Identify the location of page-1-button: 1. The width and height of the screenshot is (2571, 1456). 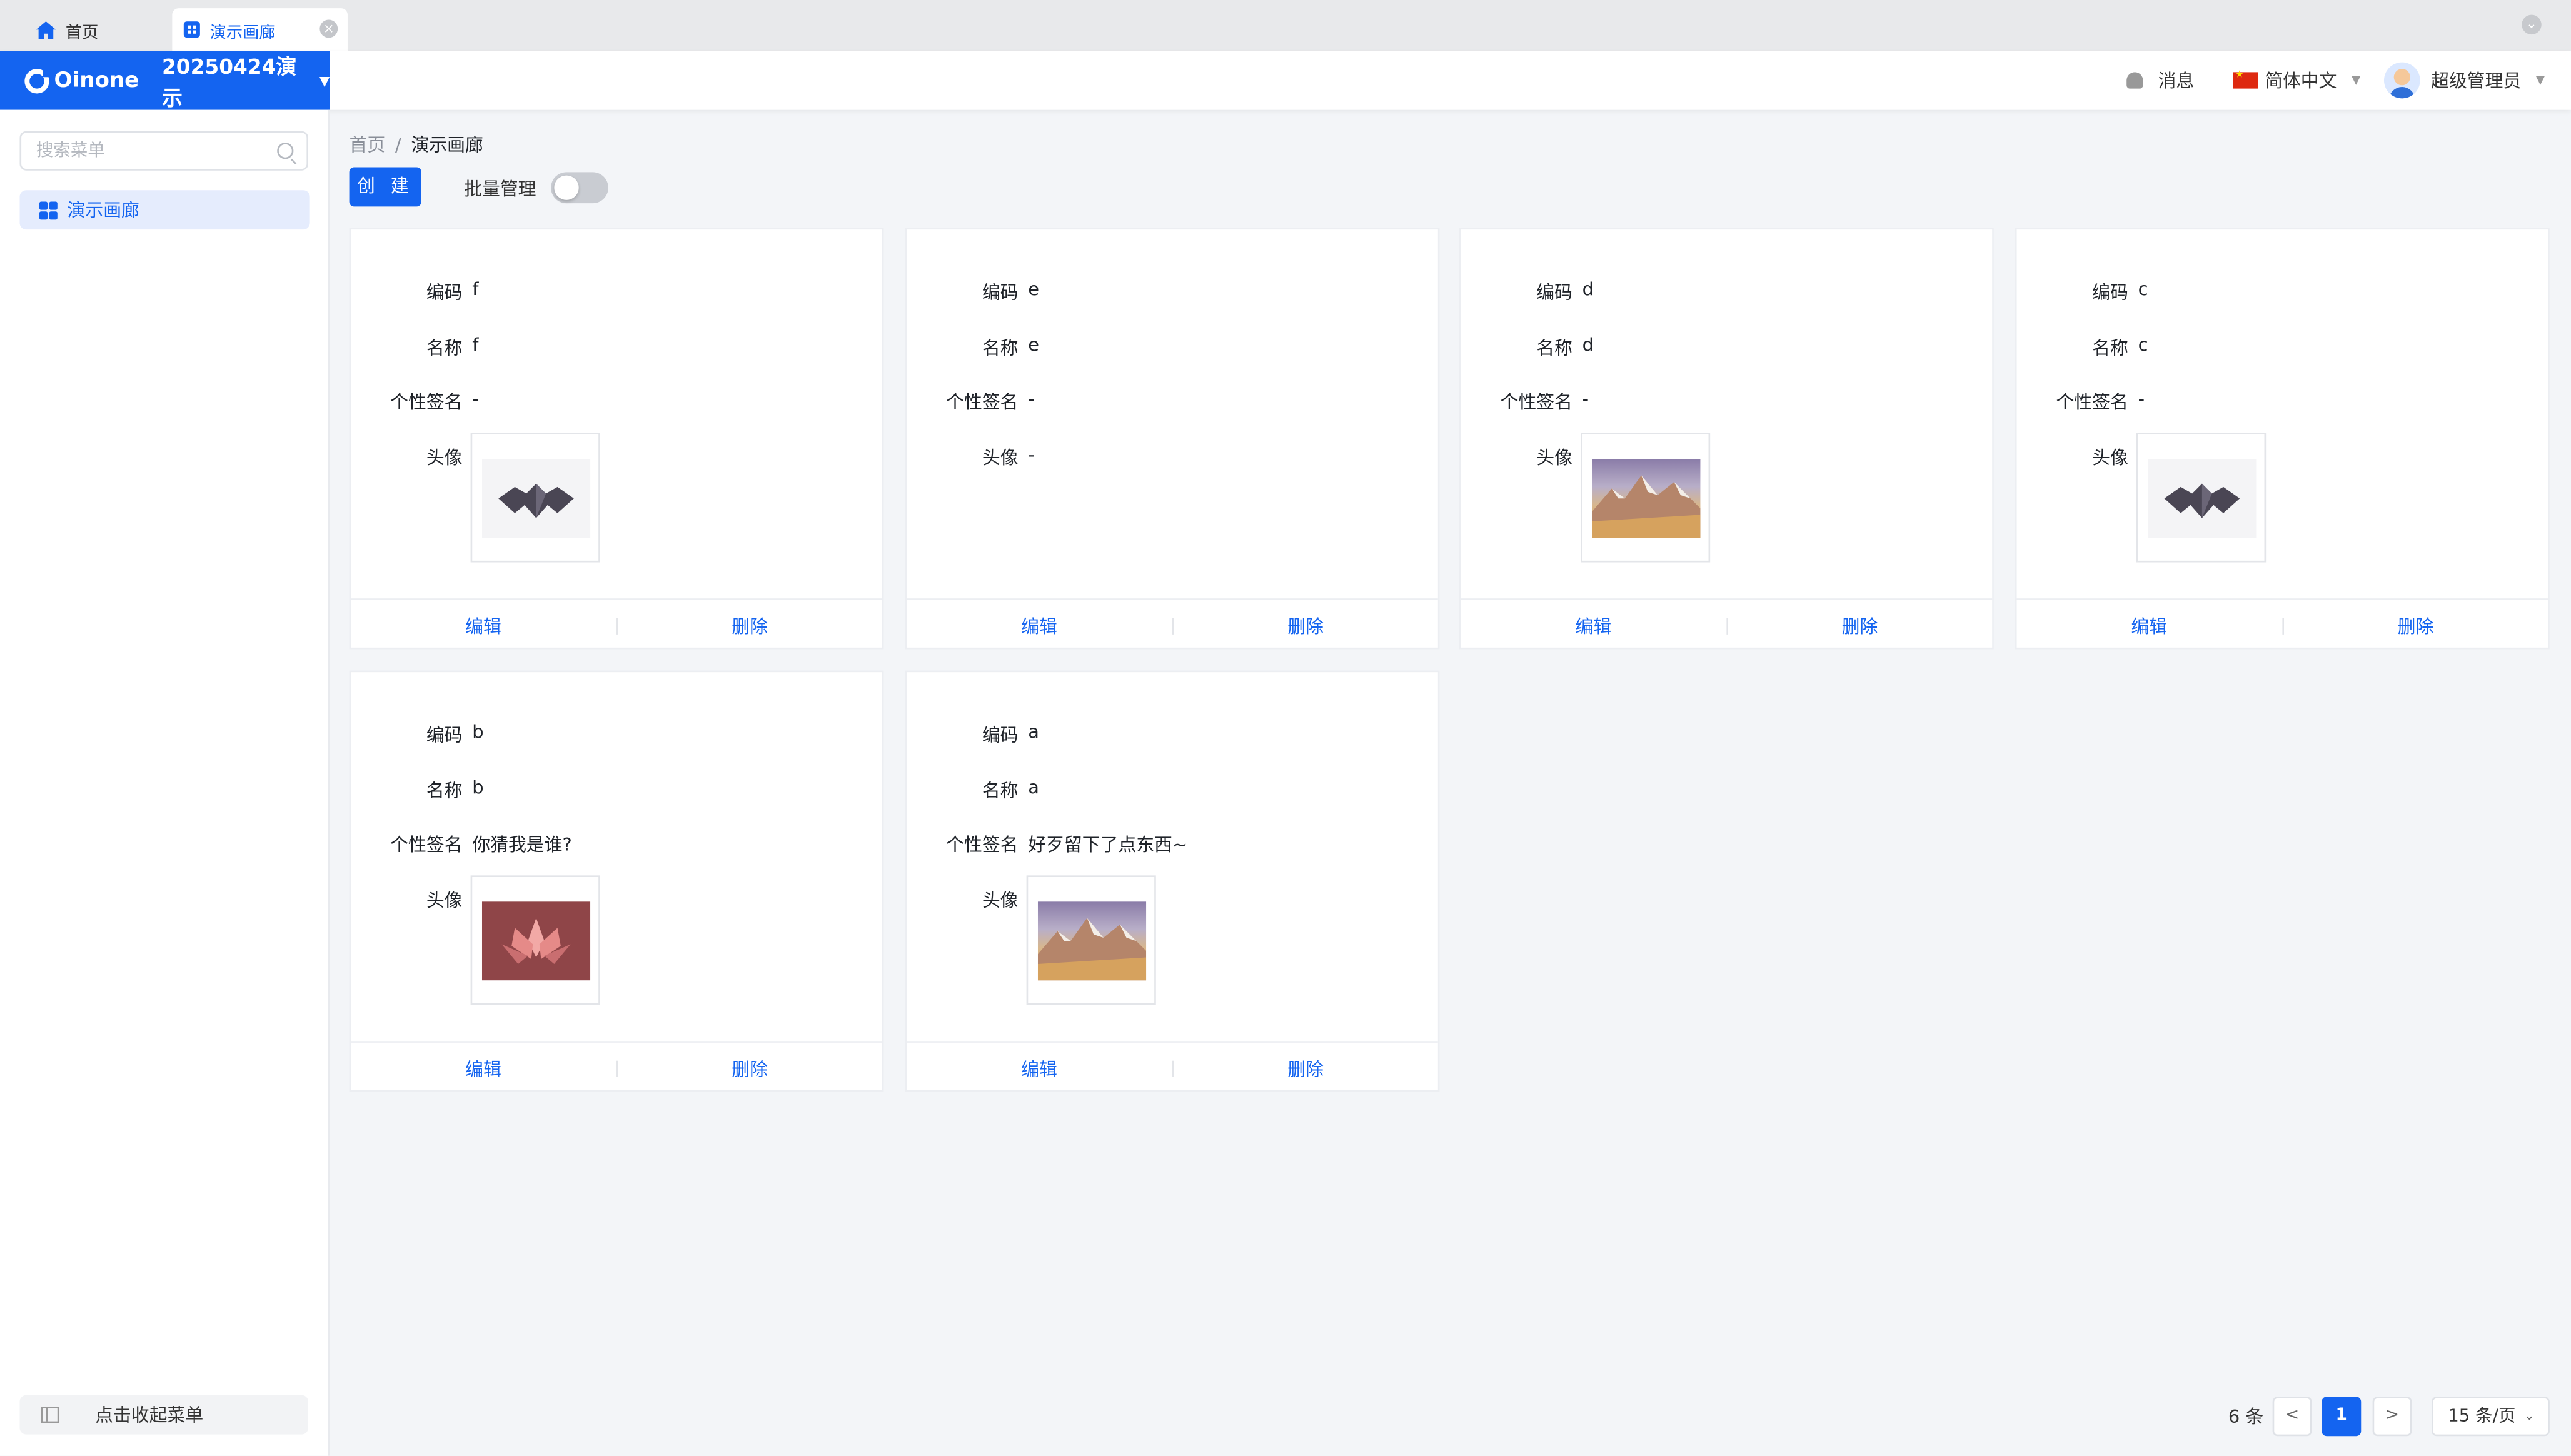
(2342, 1417).